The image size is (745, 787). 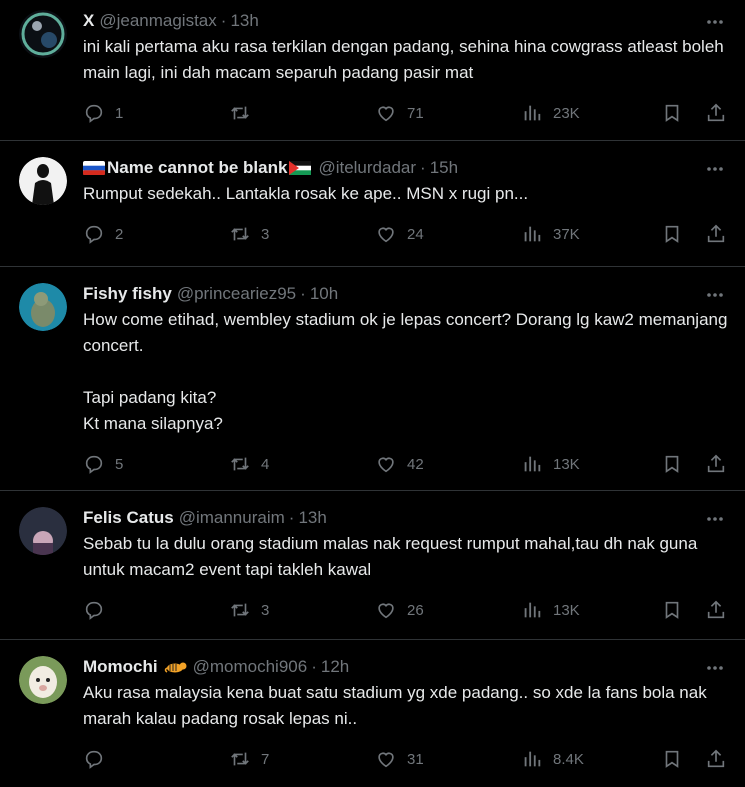 I want to click on like-button: 31, so click(x=448, y=759).